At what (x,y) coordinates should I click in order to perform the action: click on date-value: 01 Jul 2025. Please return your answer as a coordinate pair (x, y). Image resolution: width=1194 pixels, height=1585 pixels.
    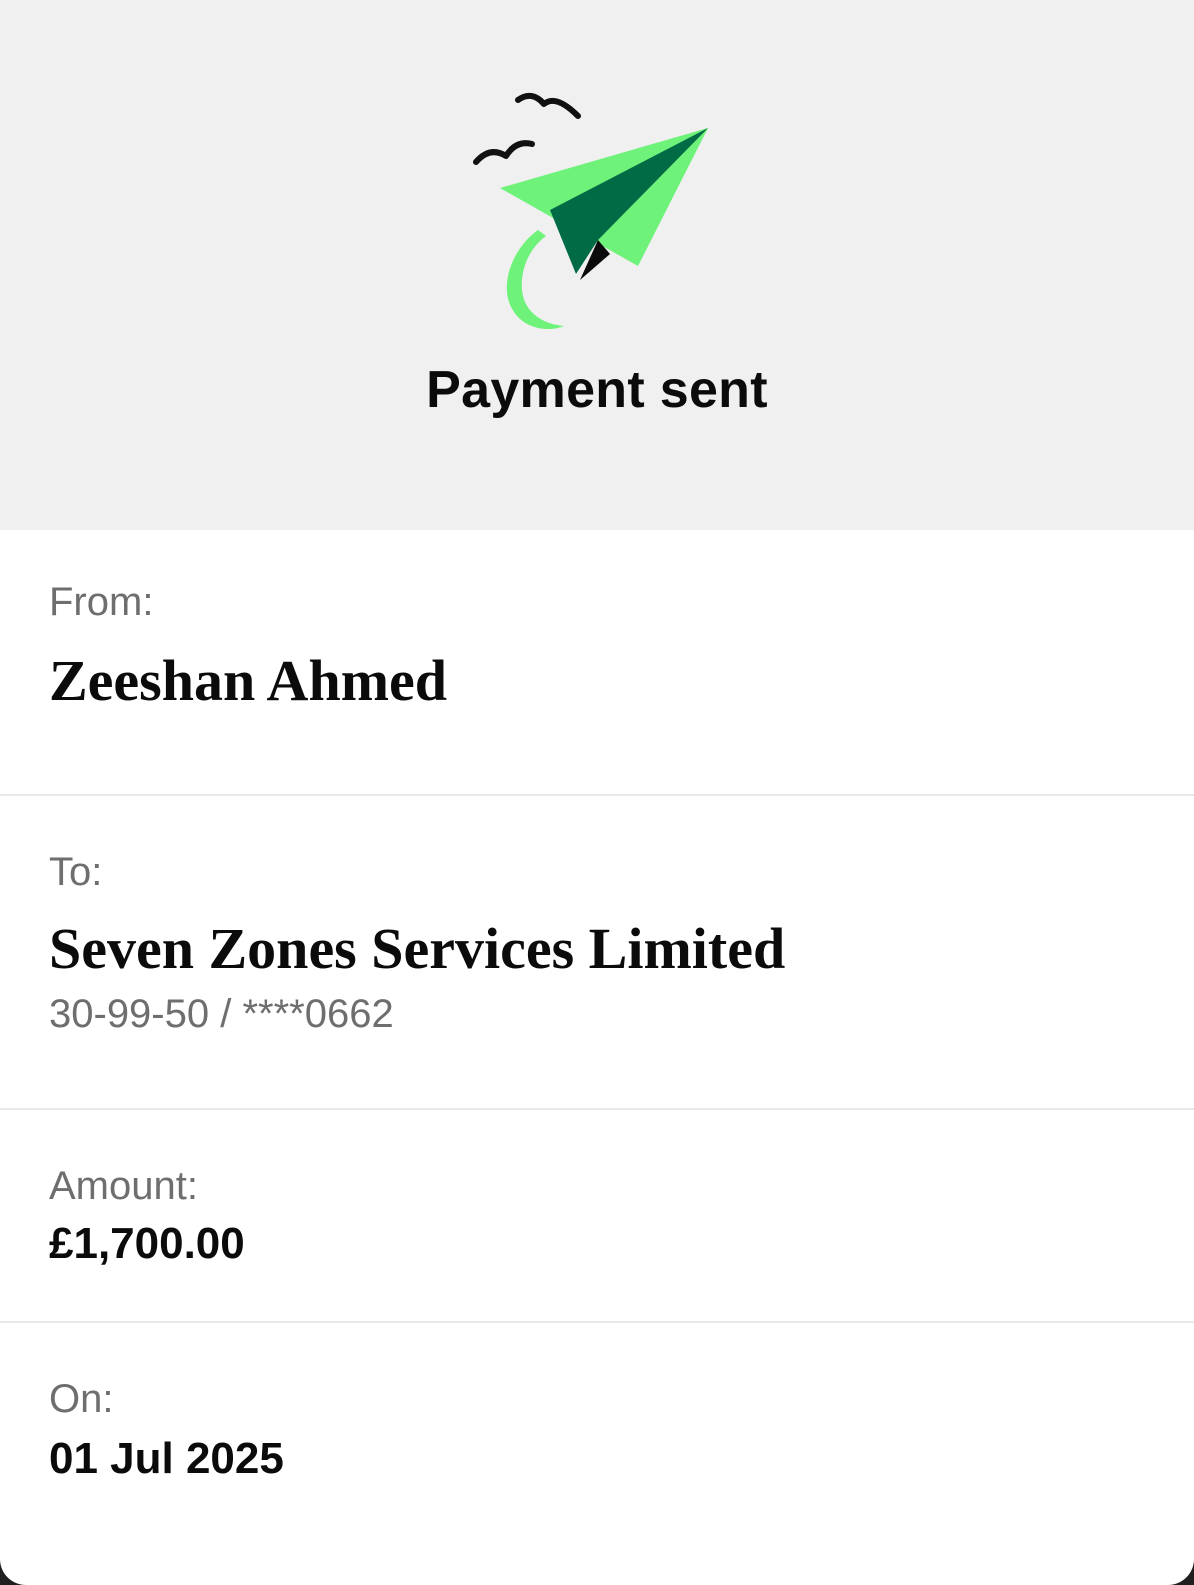
    Looking at the image, I should click on (166, 1458).